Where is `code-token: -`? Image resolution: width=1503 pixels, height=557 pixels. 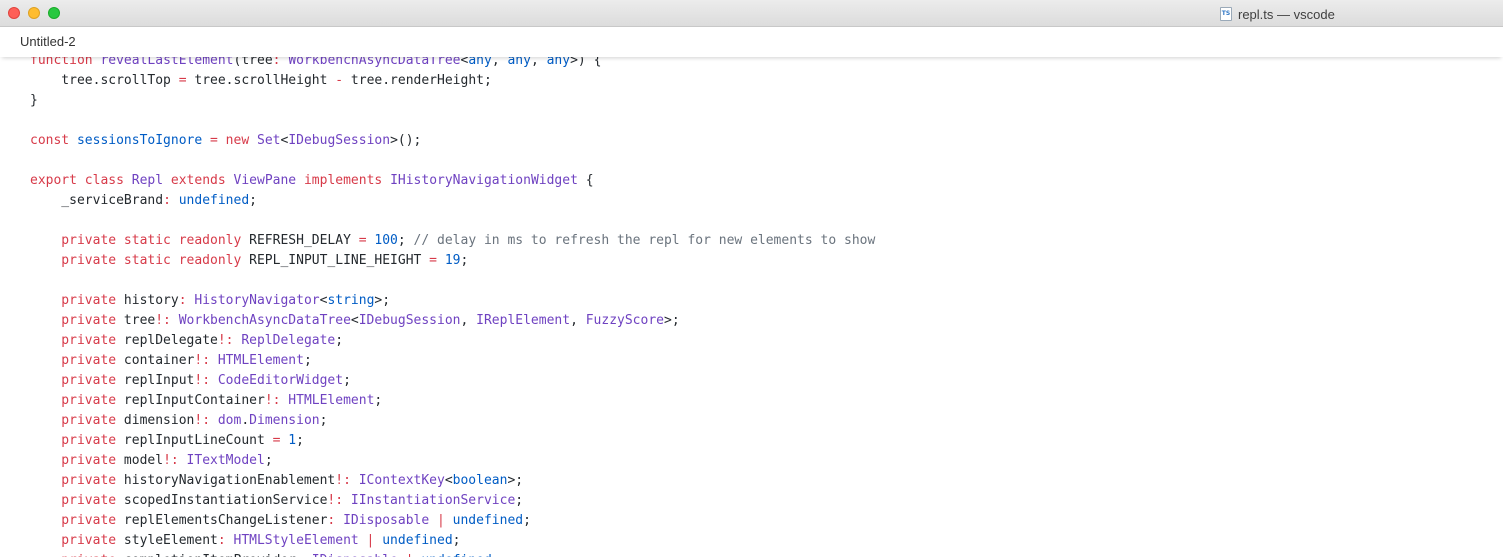
code-token: - is located at coordinates (339, 80).